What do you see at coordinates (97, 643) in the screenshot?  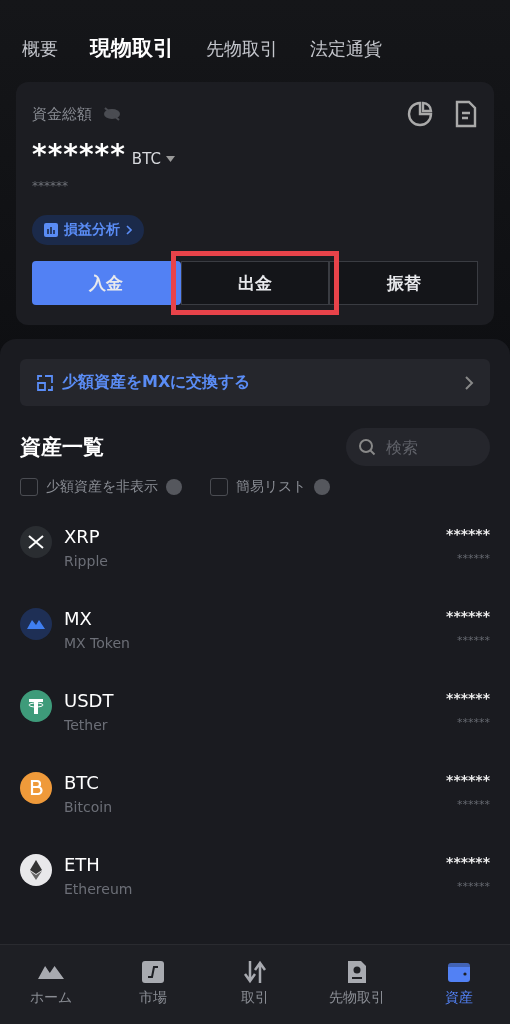 I see `asset-name: MX Token` at bounding box center [97, 643].